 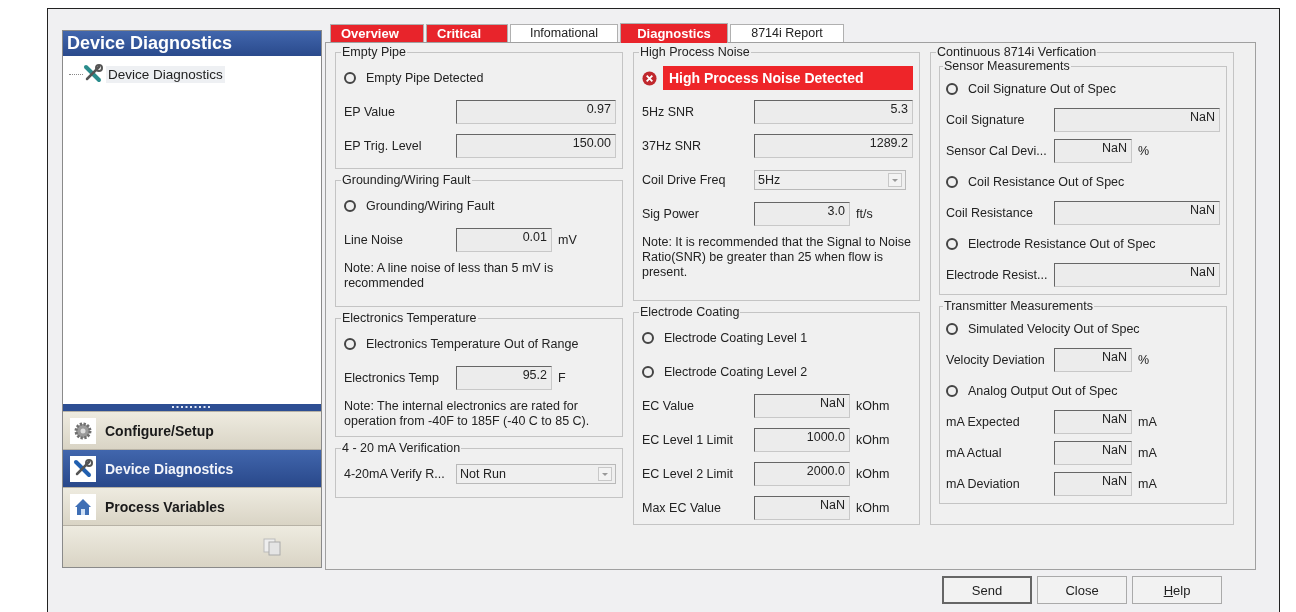 I want to click on field-label: mA Expected, so click(x=983, y=421).